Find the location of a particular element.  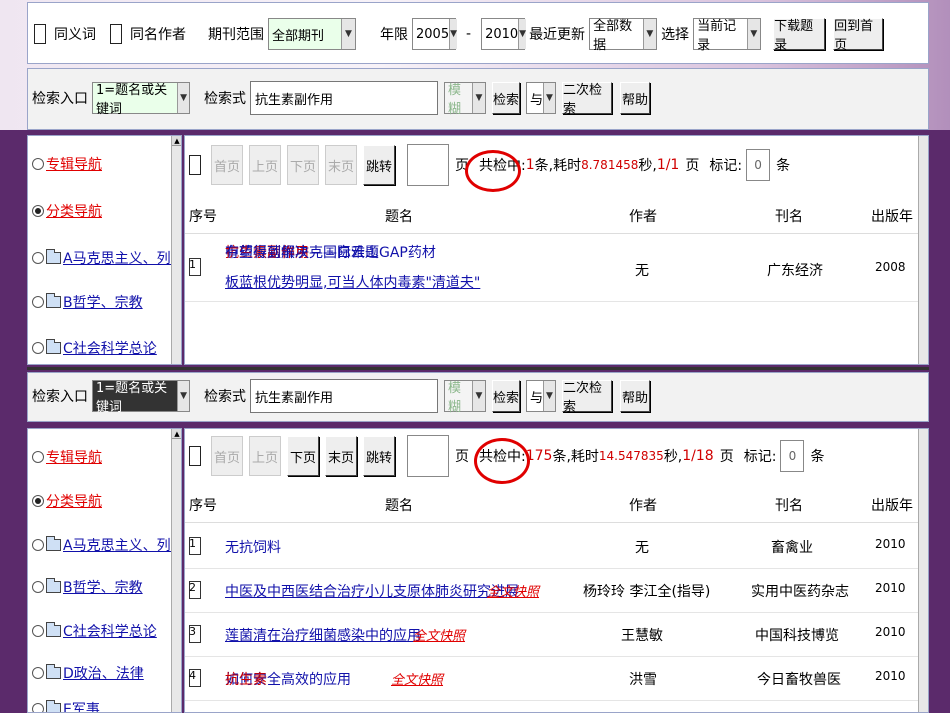

row-author: 杨玲玲 李江全(指导) is located at coordinates (647, 592).